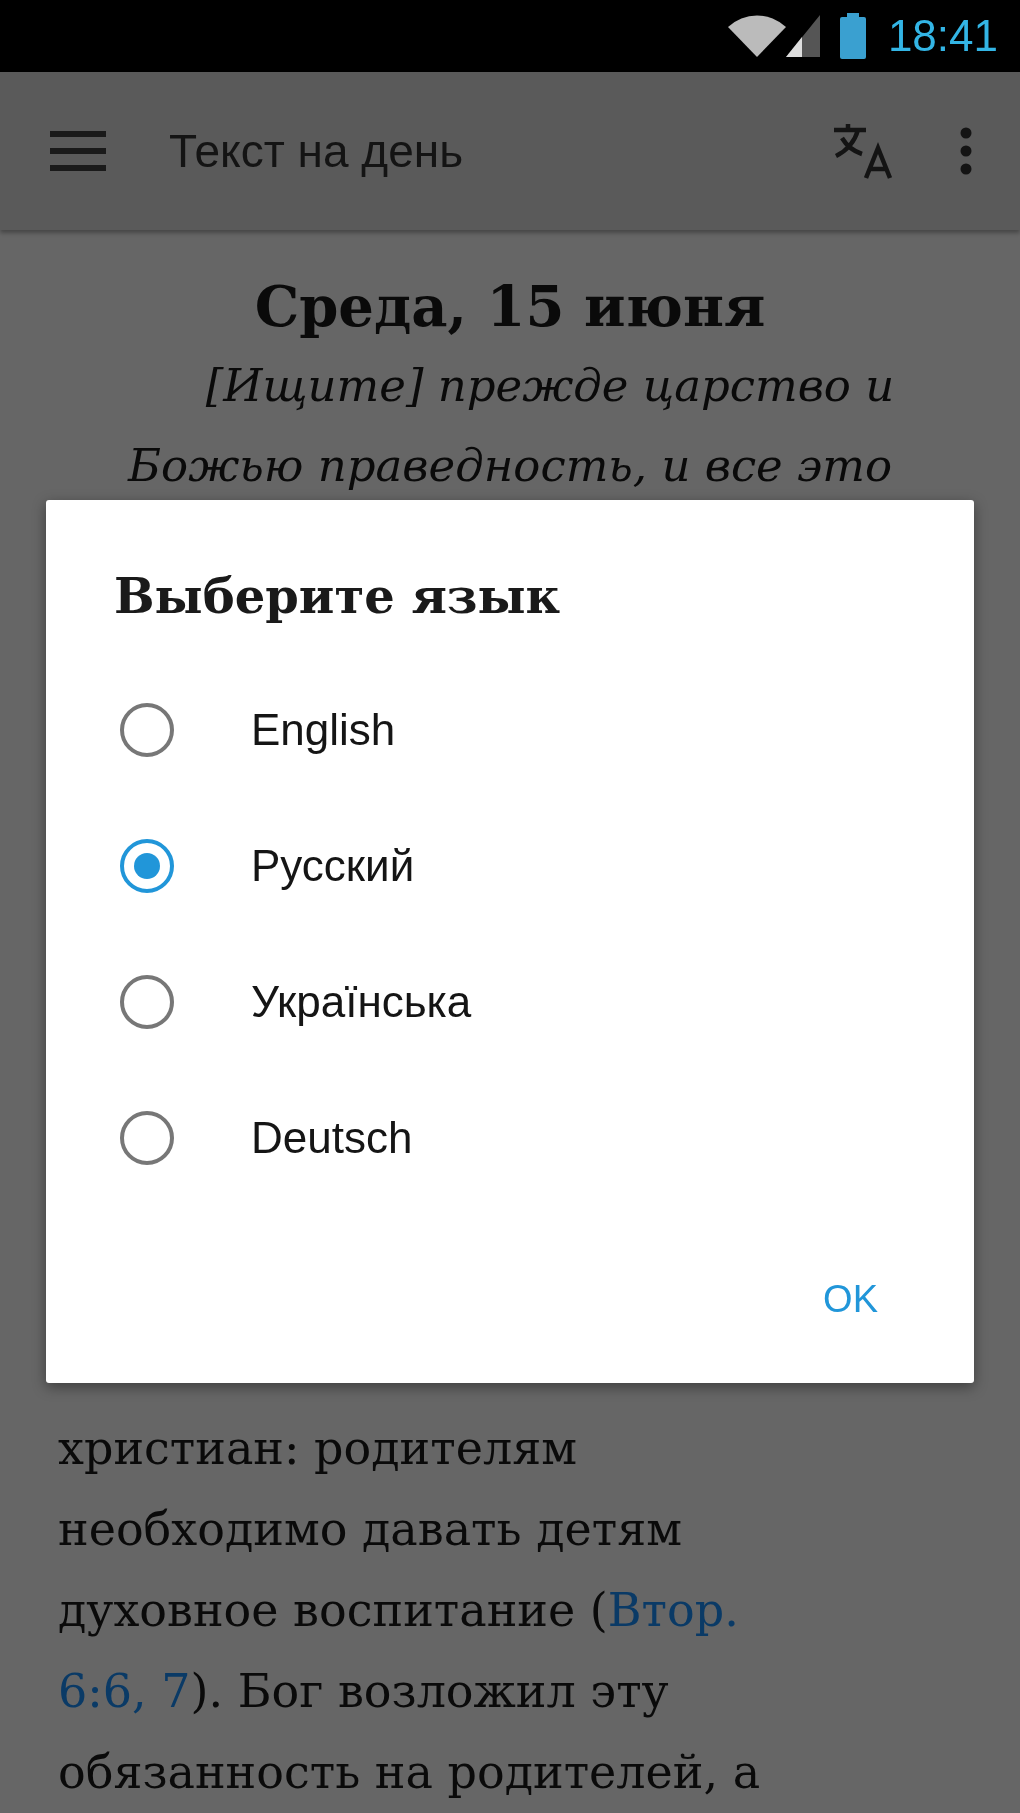 The image size is (1020, 1813). What do you see at coordinates (852, 36) in the screenshot?
I see `battery-icon` at bounding box center [852, 36].